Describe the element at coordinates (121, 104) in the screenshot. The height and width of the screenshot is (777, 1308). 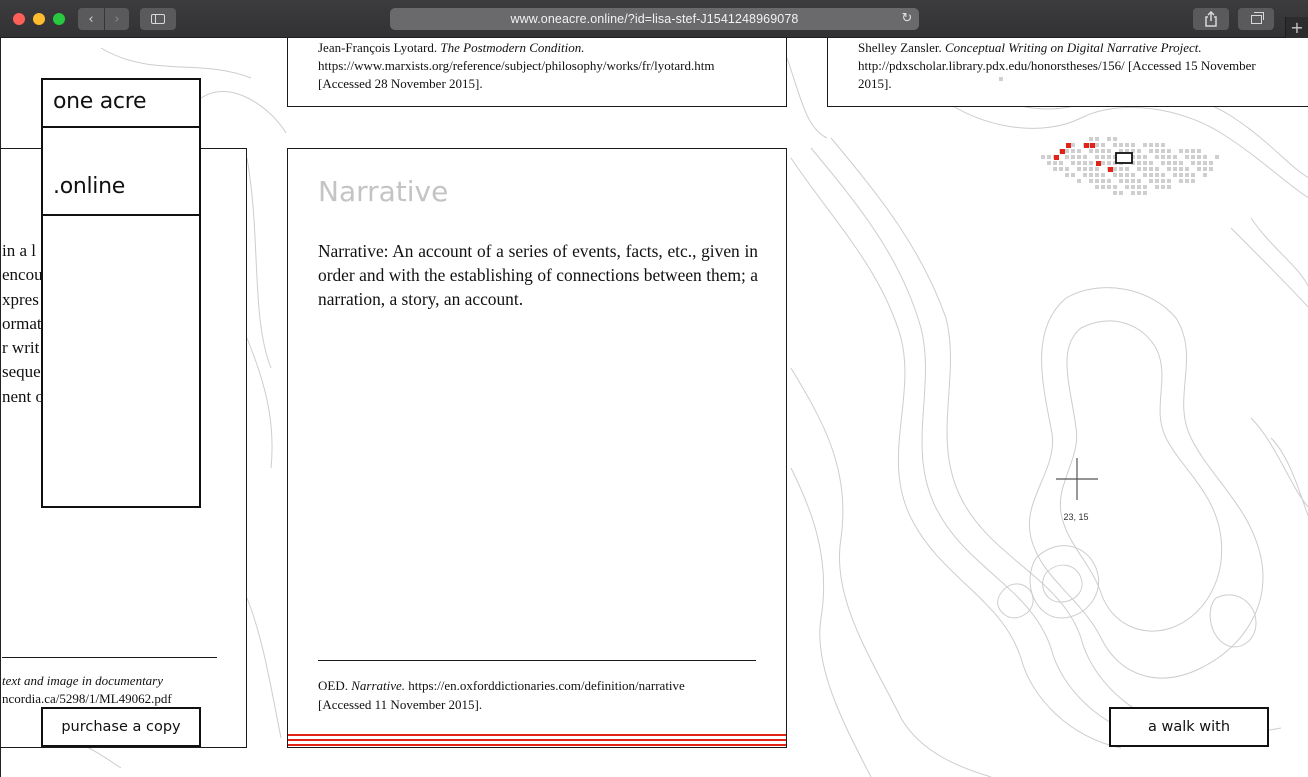
I see `logo-line-one-acre: one acre` at that location.